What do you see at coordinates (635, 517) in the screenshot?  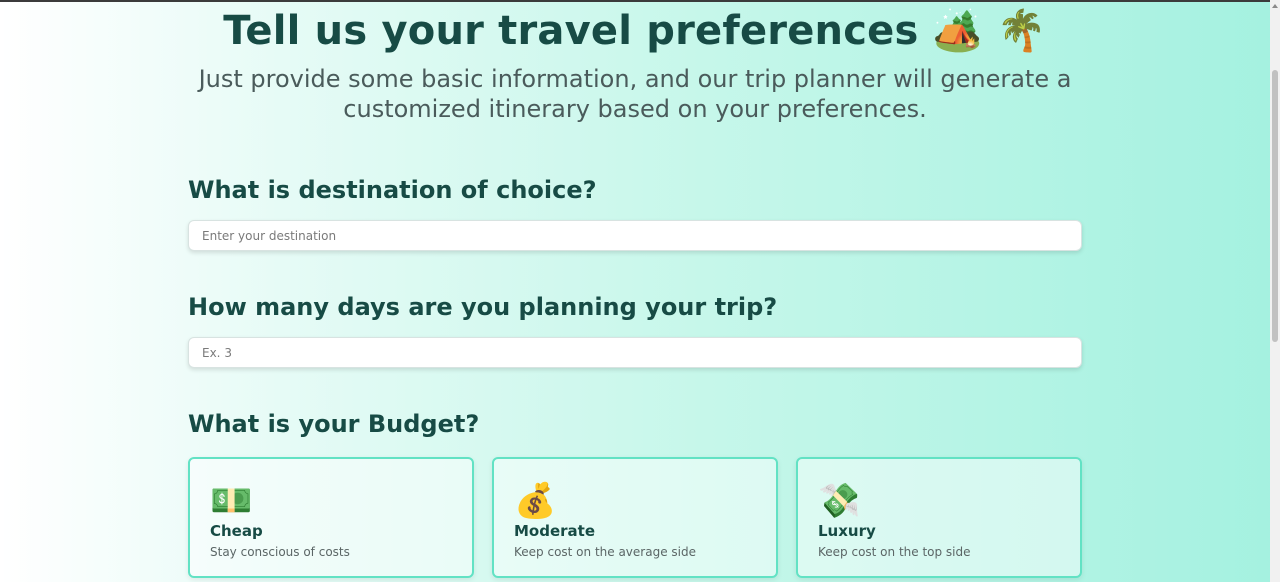 I see `budget-option-moderate: 💰 Moderate Keep cost on the average side` at bounding box center [635, 517].